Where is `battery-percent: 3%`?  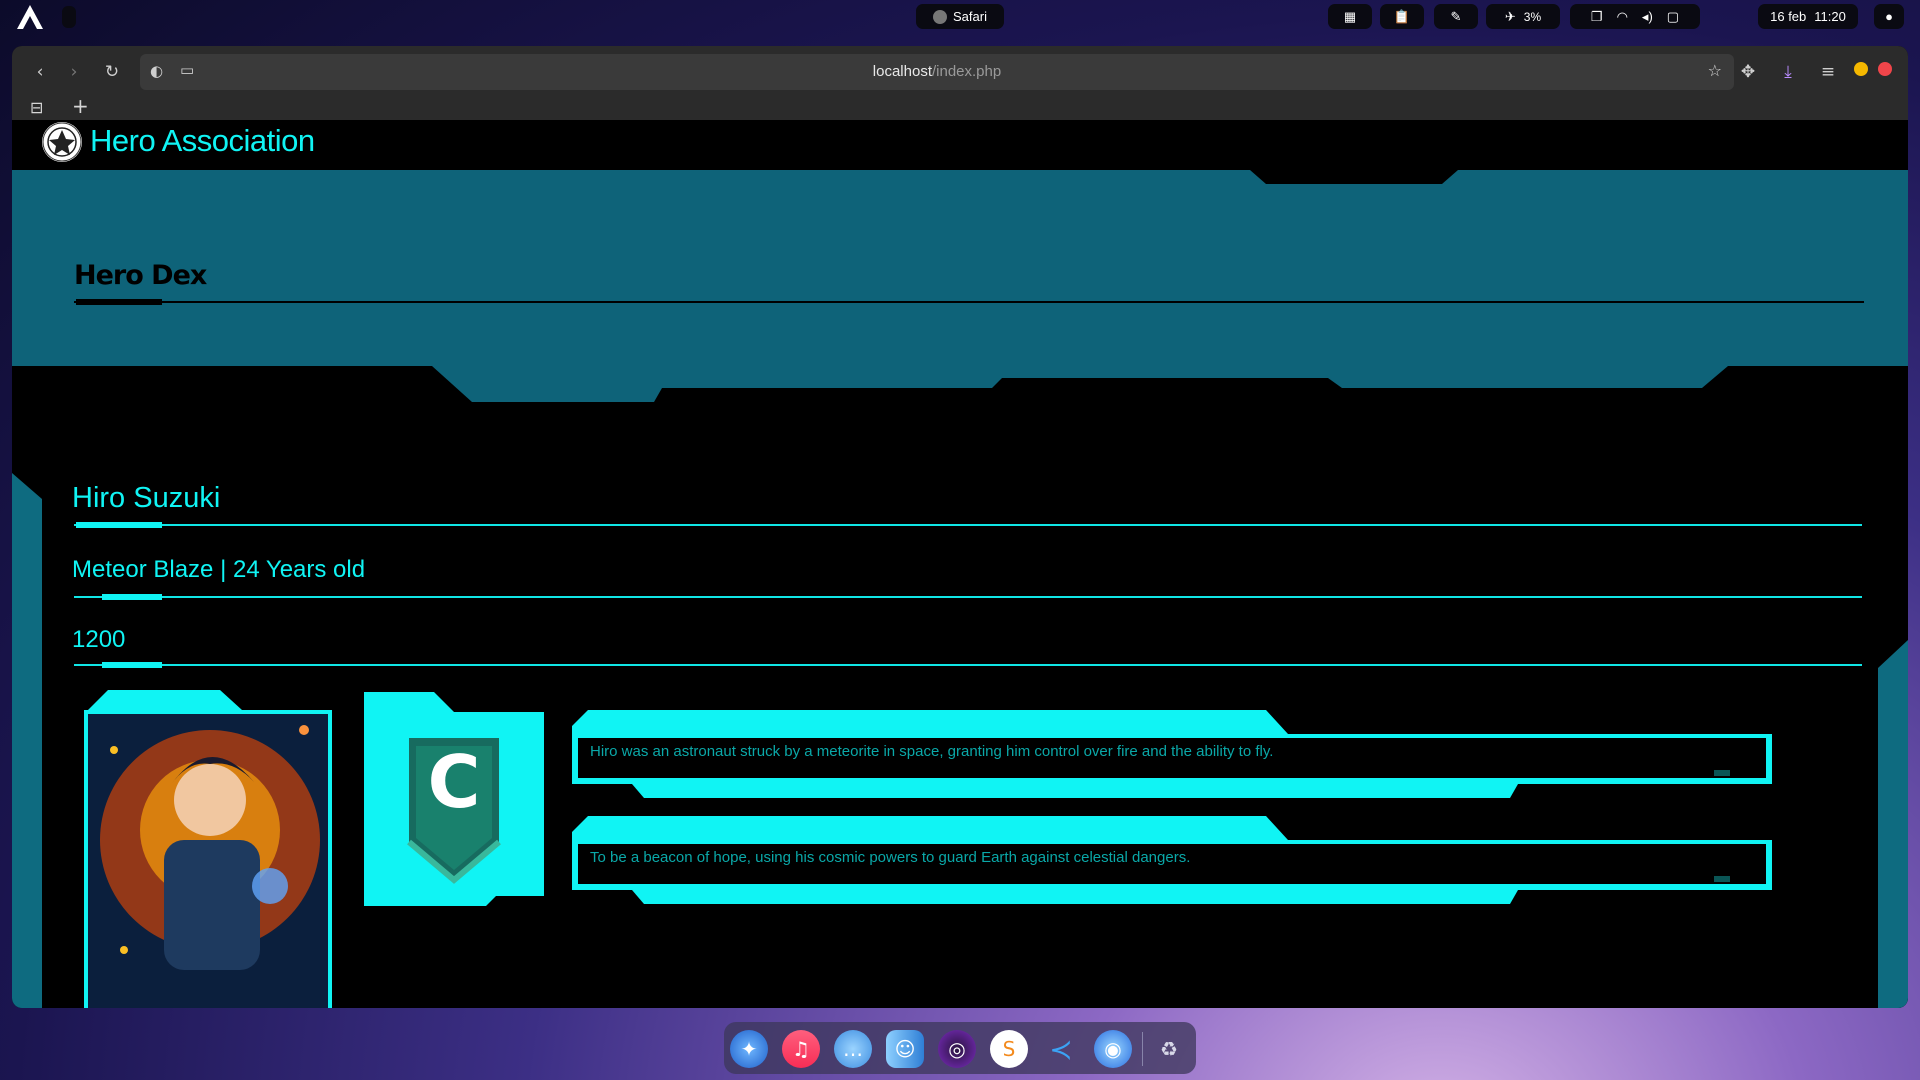 battery-percent: 3% is located at coordinates (1532, 16).